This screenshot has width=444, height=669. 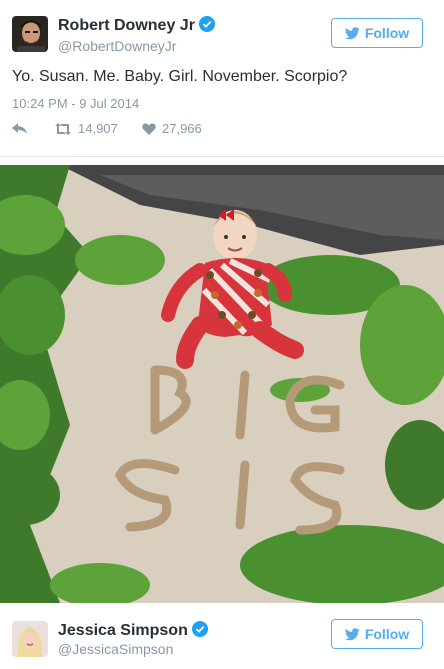 I want to click on author-name: Jessica Simpson, so click(x=133, y=630).